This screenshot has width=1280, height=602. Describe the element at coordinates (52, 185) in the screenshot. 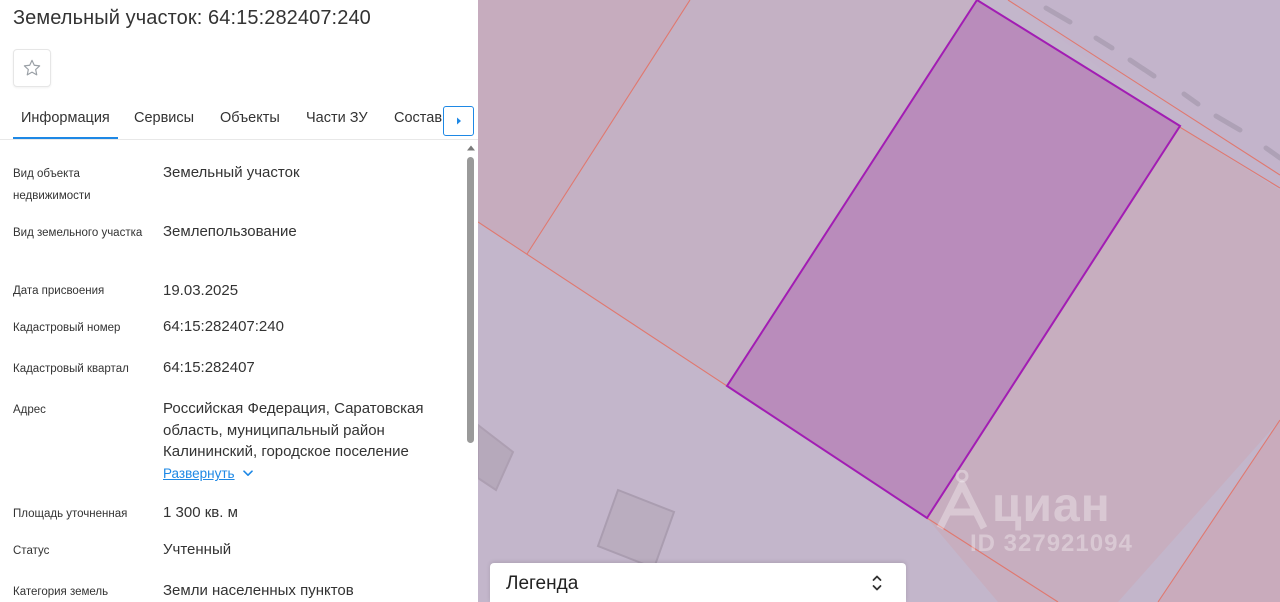

I see `property-label: Вид объекта недвижимости` at that location.